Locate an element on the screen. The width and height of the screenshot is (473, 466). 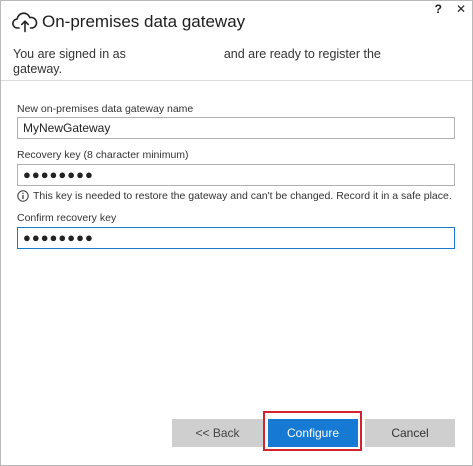
back-button: << Back is located at coordinates (217, 433).